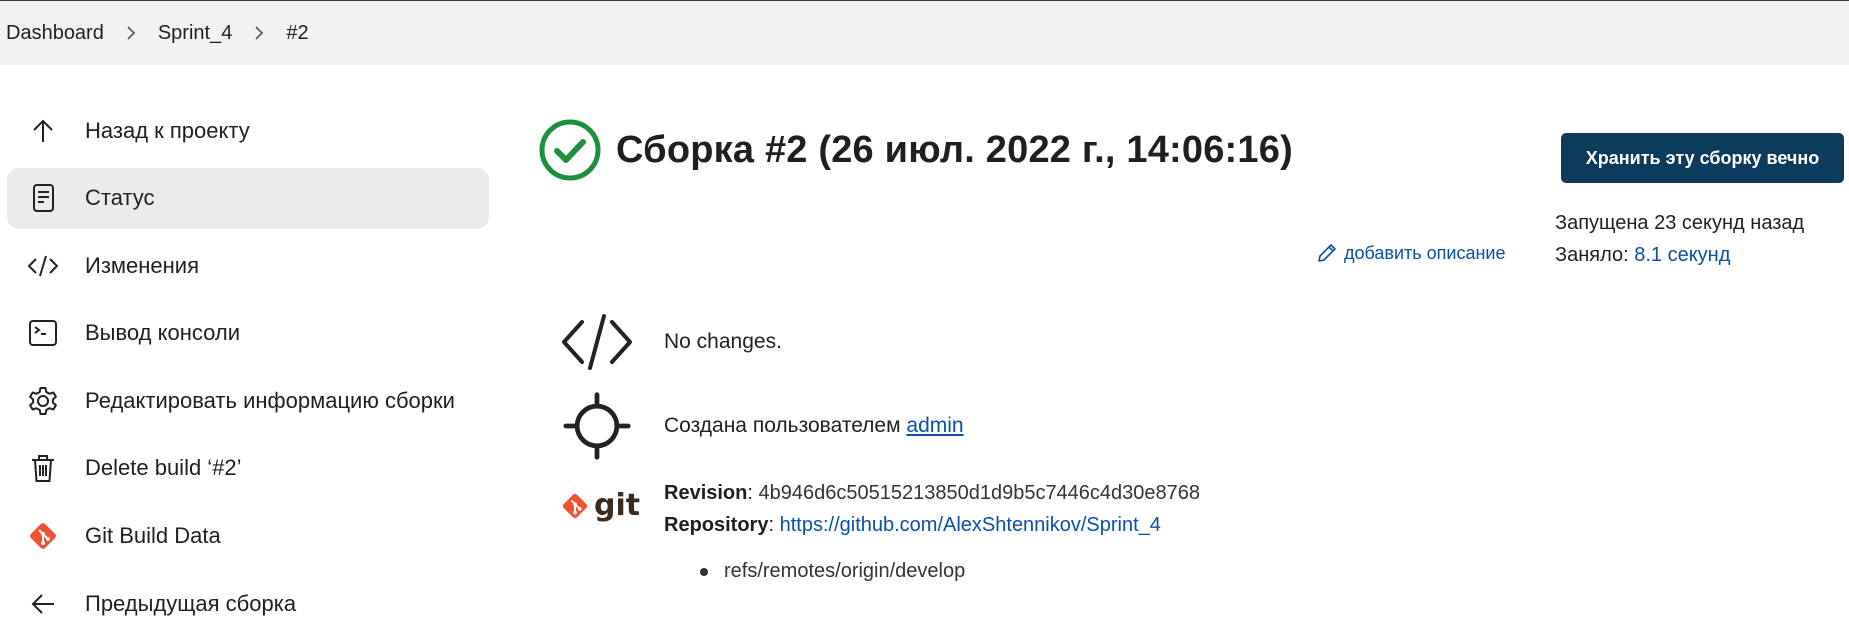 Image resolution: width=1849 pixels, height=639 pixels. What do you see at coordinates (248, 265) in the screenshot?
I see `sidebar-item-changes: Изменения` at bounding box center [248, 265].